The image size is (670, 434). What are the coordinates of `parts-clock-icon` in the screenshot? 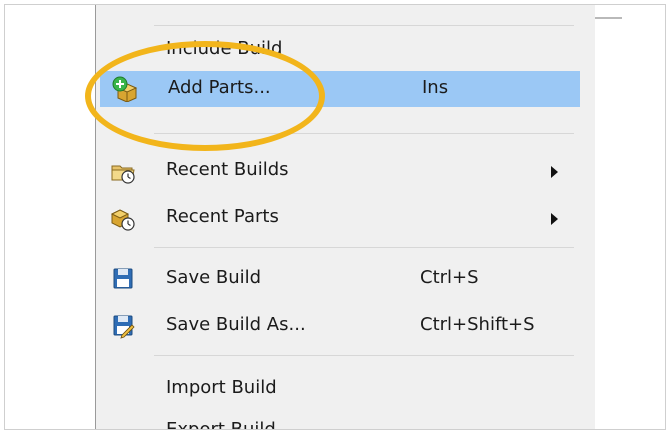 It's located at (123, 218).